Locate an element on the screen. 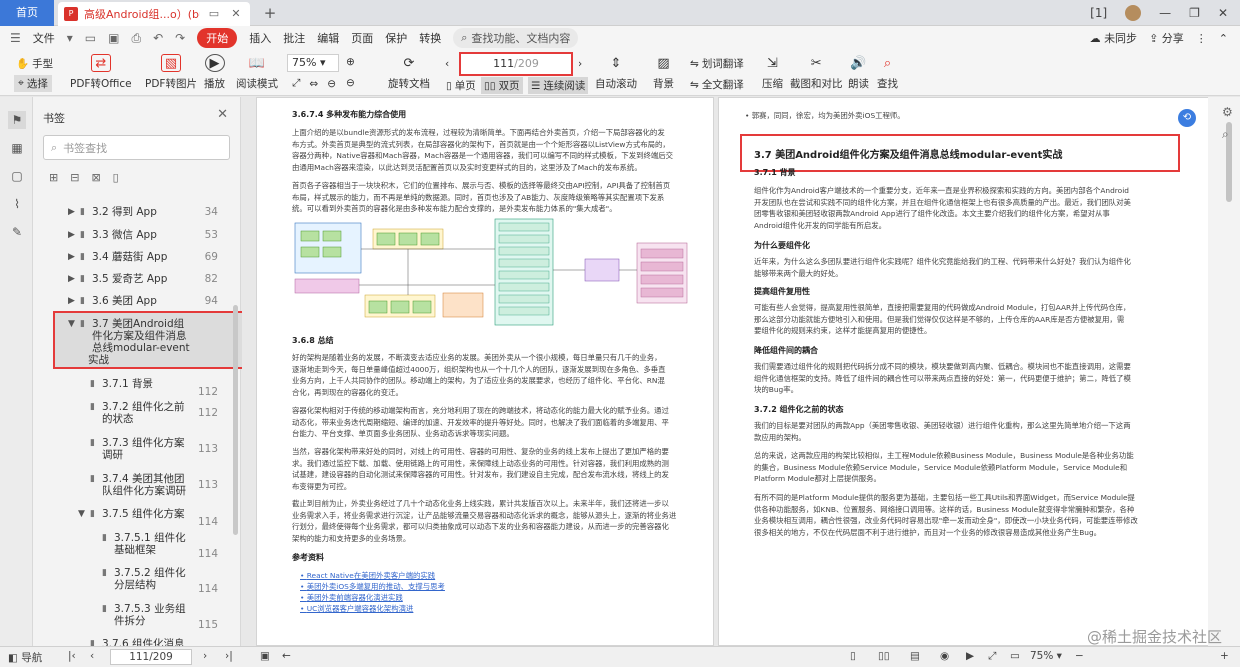 Image resolution: width=1240 pixels, height=667 pixels. save-icon: ▣ is located at coordinates (113, 38).